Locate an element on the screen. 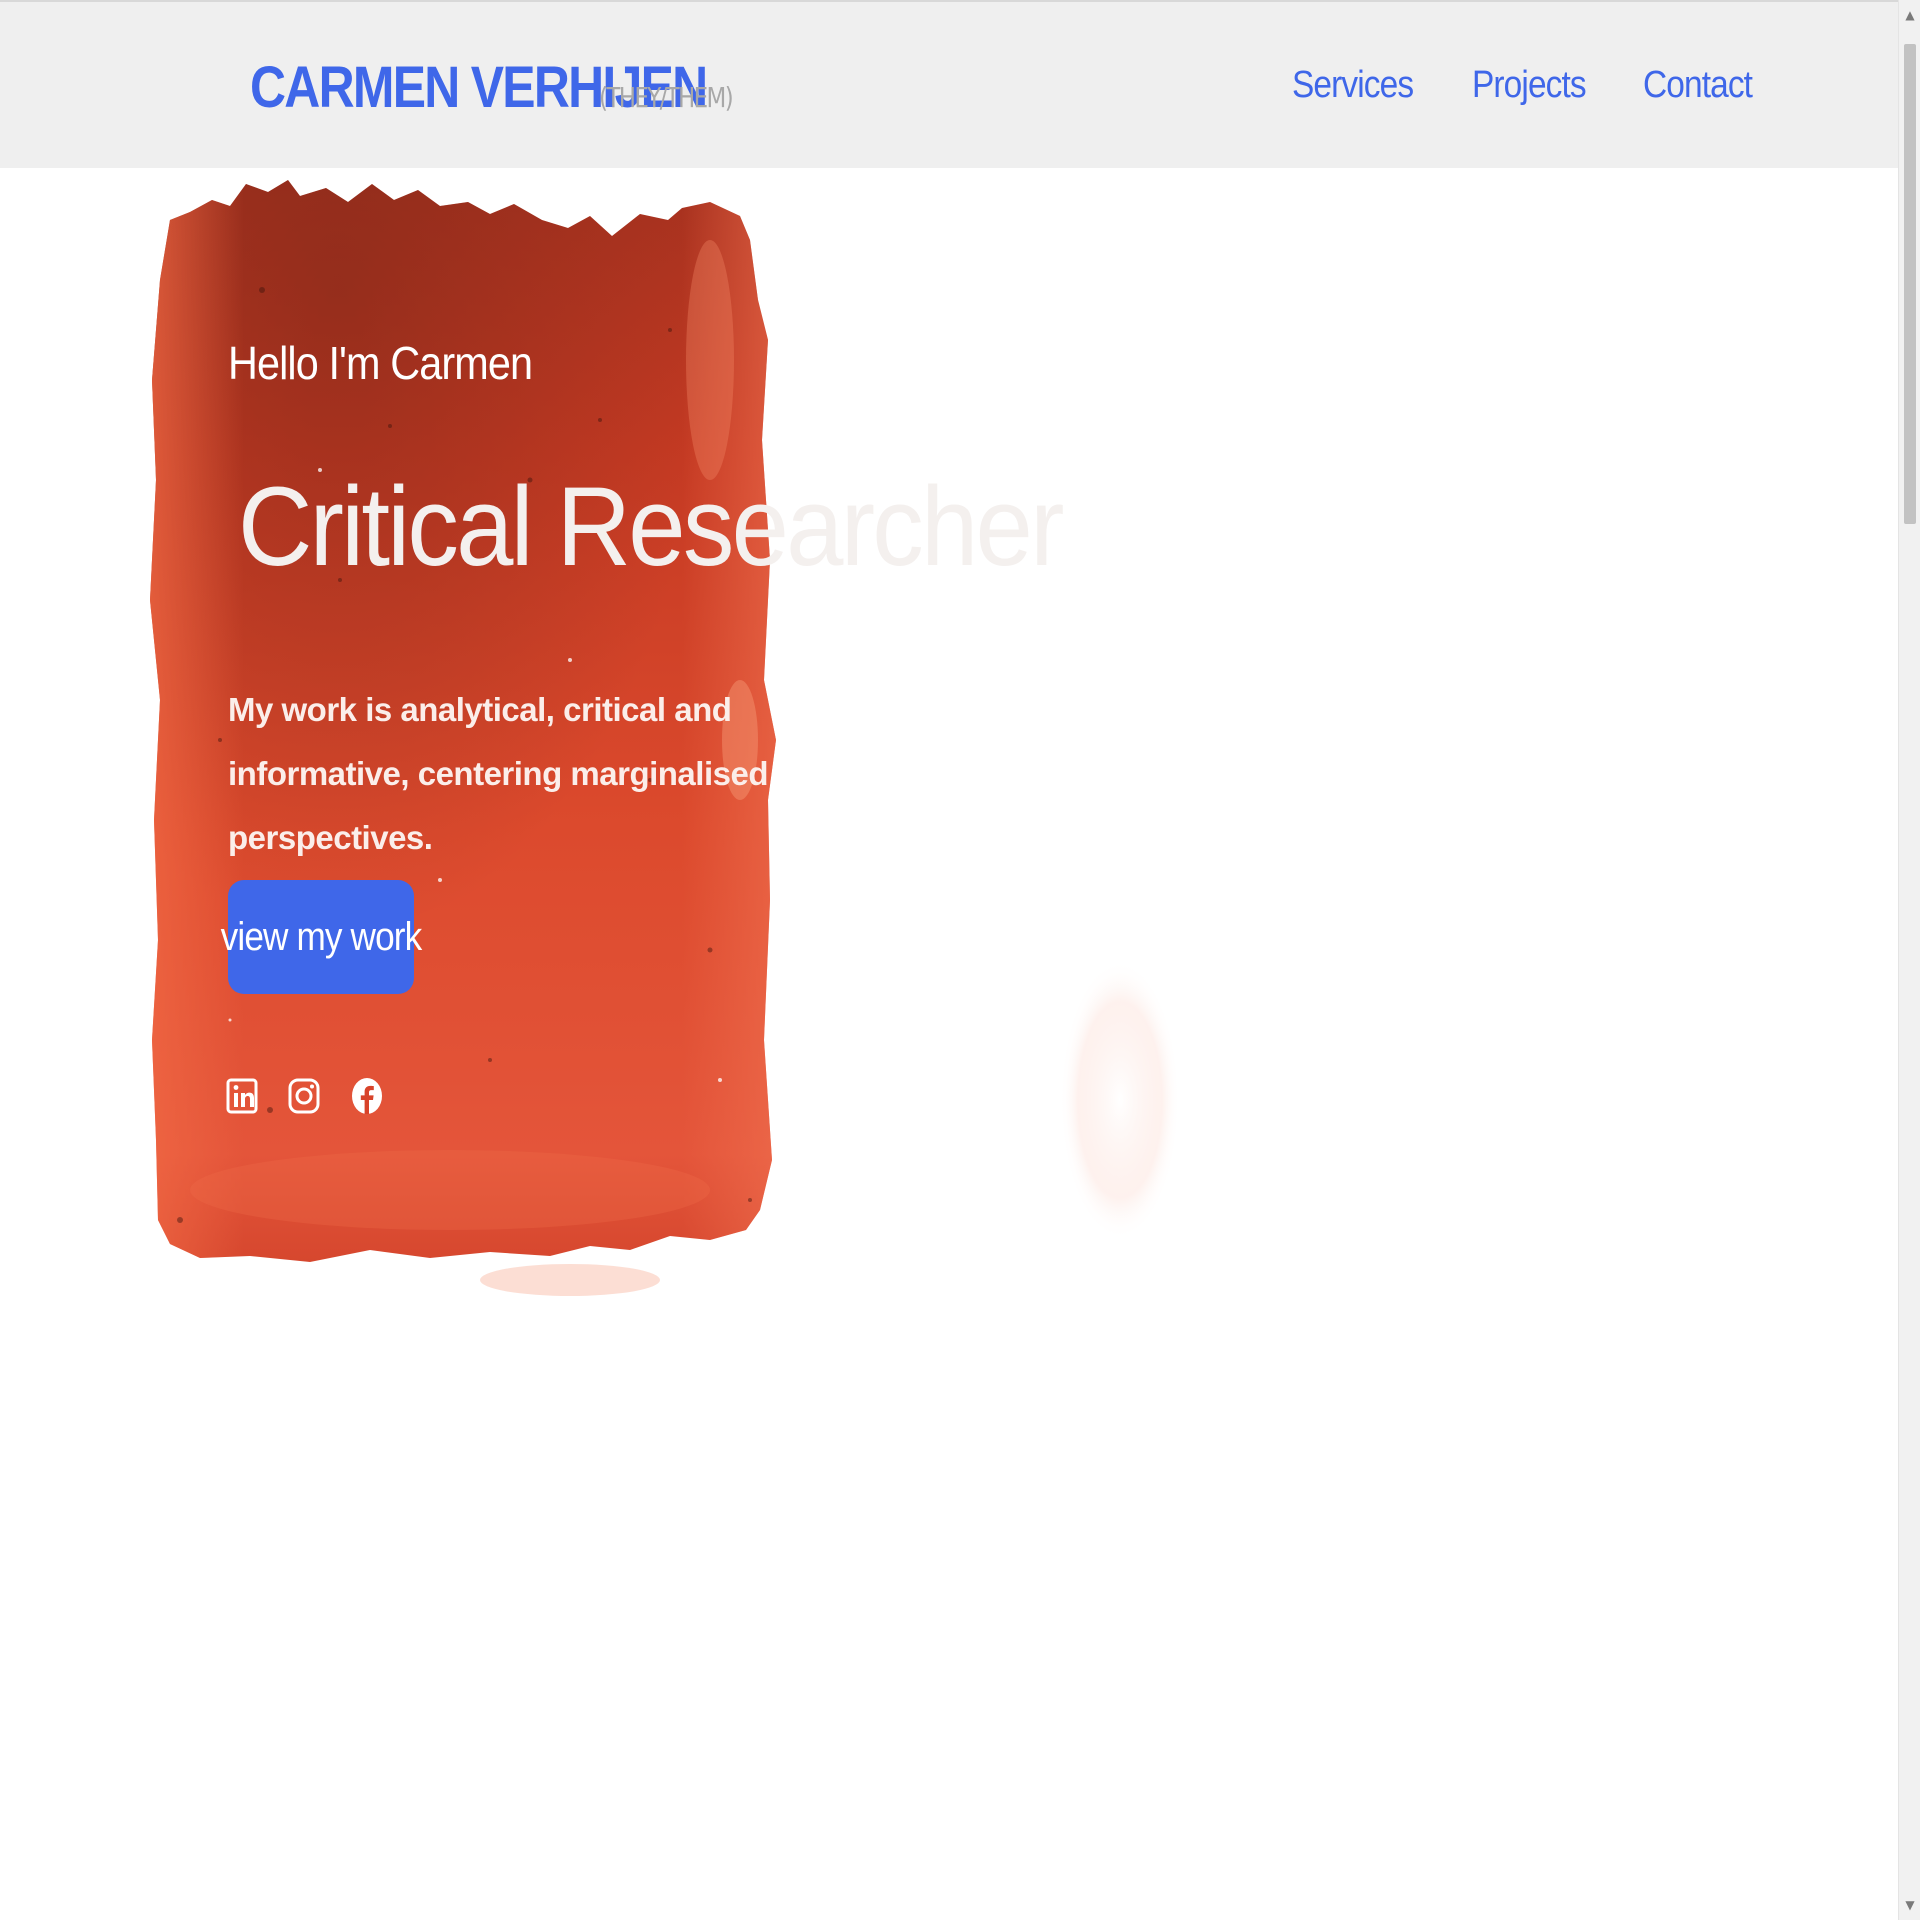 The image size is (1920, 1920). vertical-scrollbar: ▲ ▼ is located at coordinates (1909, 960).